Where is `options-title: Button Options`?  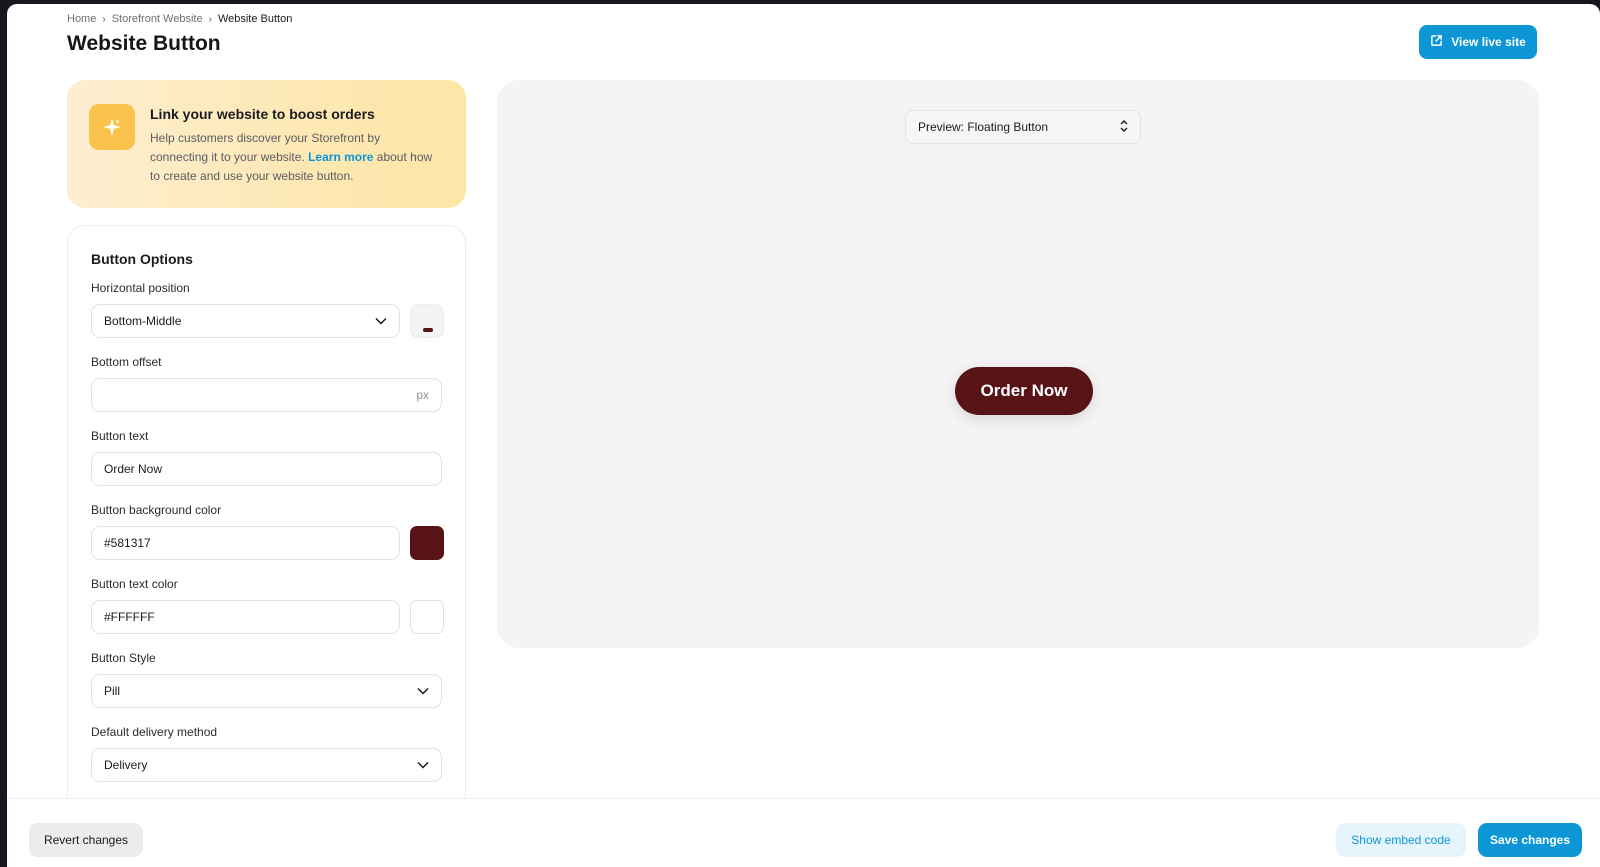
options-title: Button Options is located at coordinates (142, 259).